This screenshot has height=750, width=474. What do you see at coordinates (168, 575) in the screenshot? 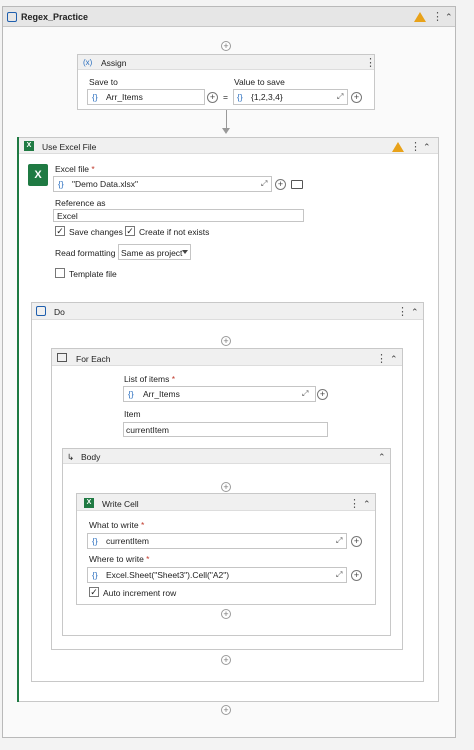
I see `where-to-write-value: Excel.Sheet("Sheet3").Cell("A2")` at bounding box center [168, 575].